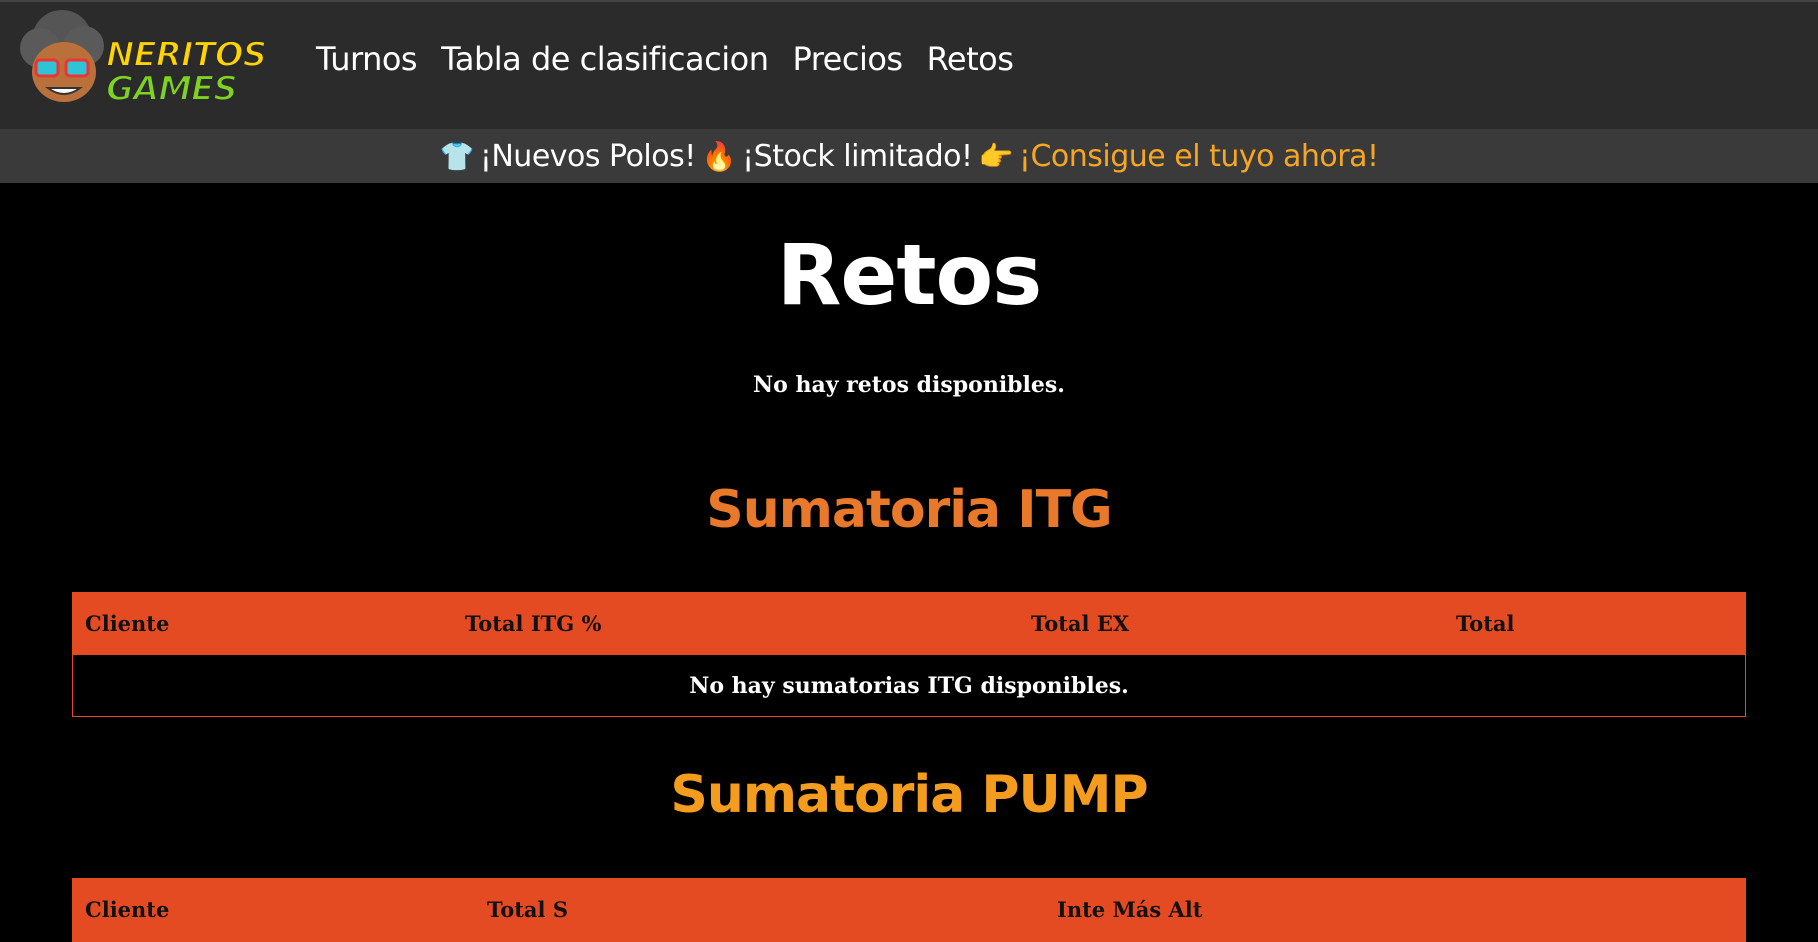 This screenshot has height=942, width=1818. Describe the element at coordinates (127, 623) in the screenshot. I see `itg-col-cliente: Cliente` at that location.